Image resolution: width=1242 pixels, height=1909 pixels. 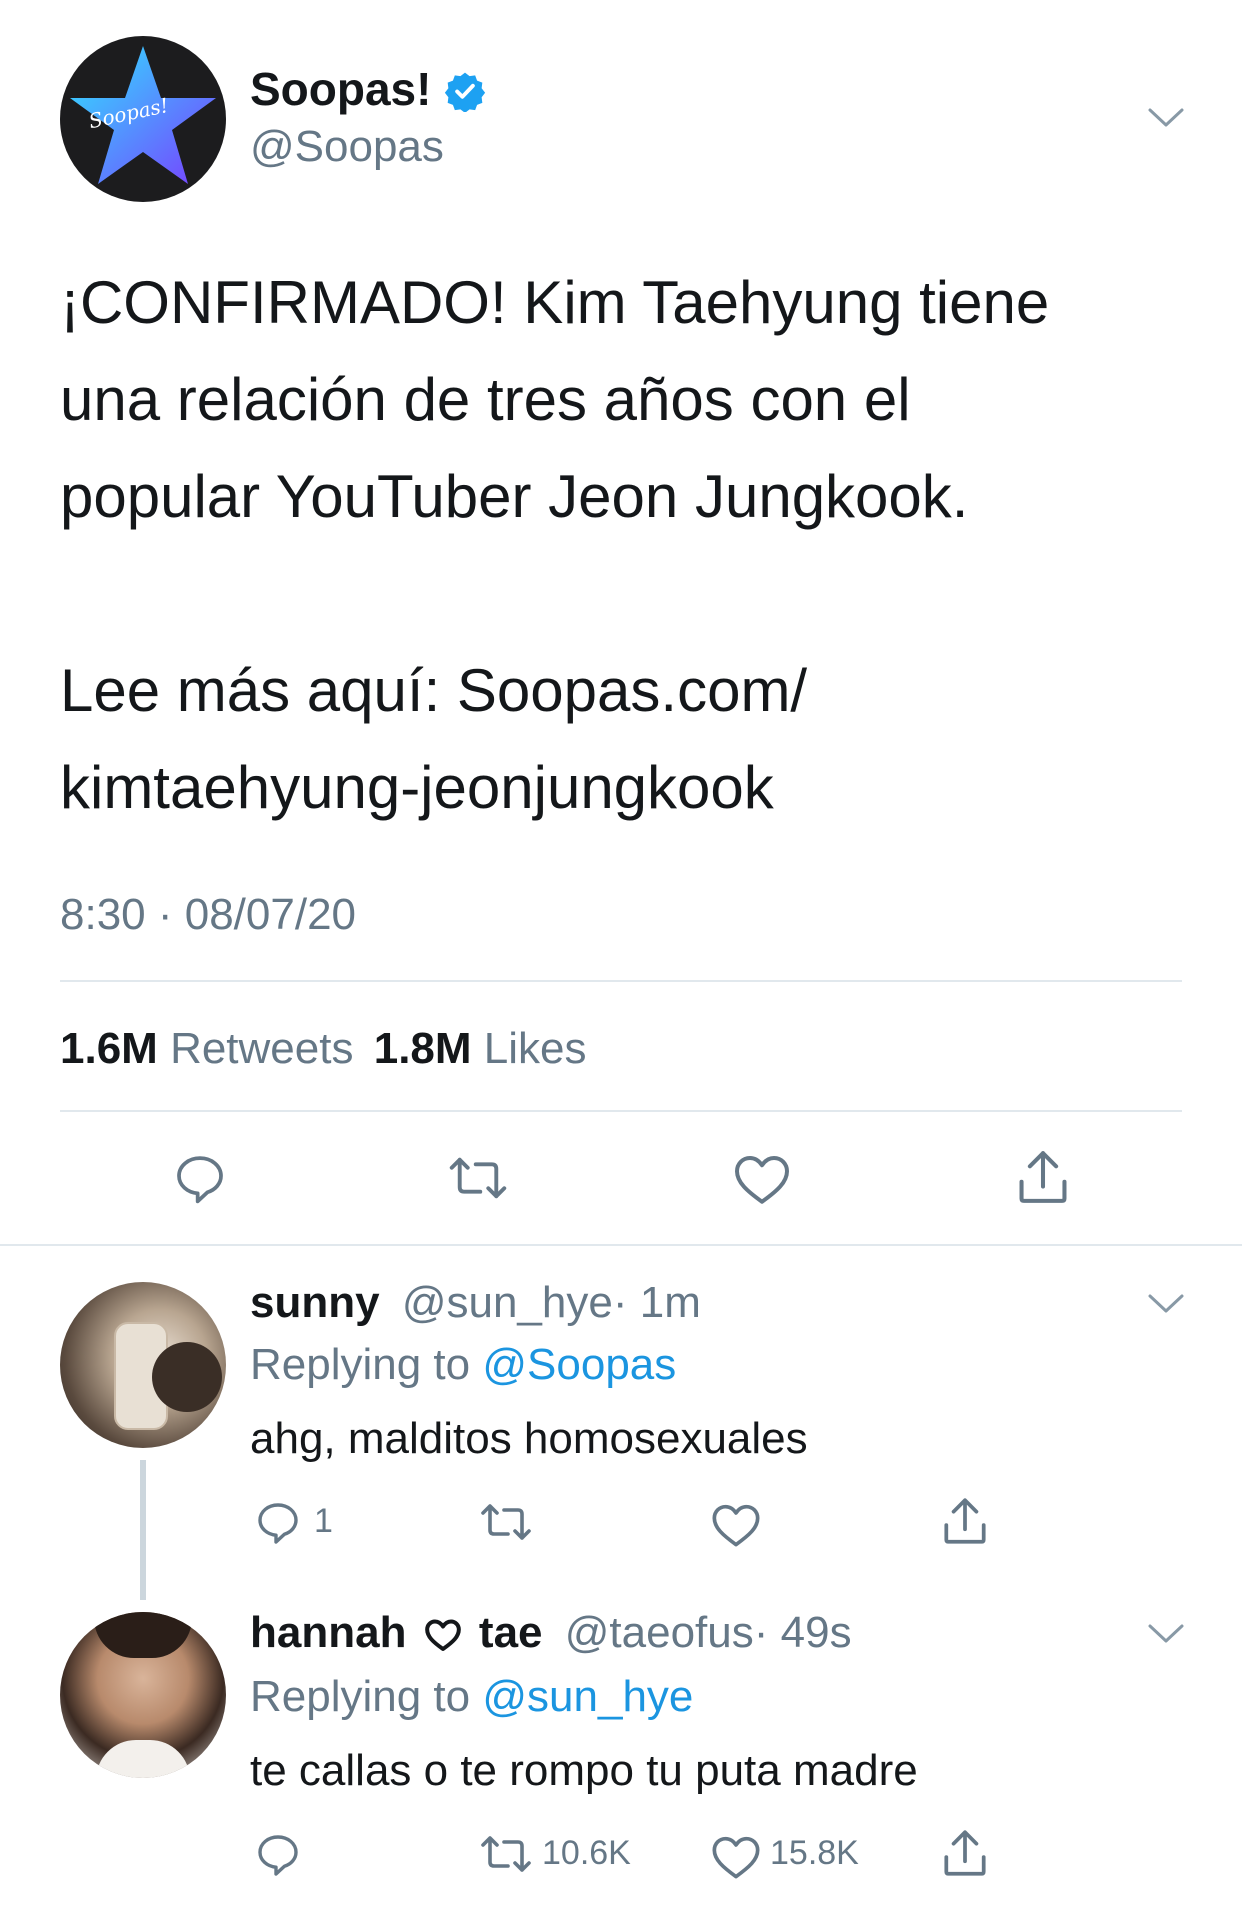 I want to click on replying-to: Replying to @Soopas, so click(x=463, y=1365).